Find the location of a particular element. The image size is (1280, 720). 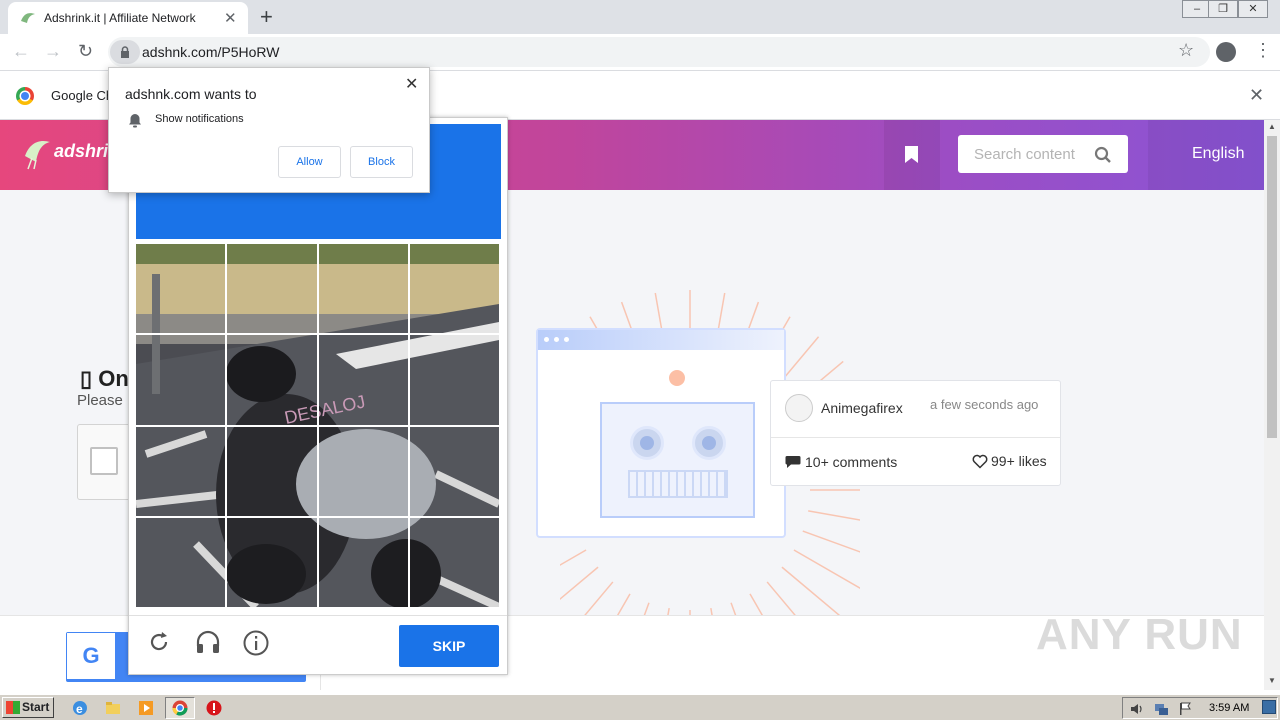

window-close-button: ✕ is located at coordinates (1253, 9).